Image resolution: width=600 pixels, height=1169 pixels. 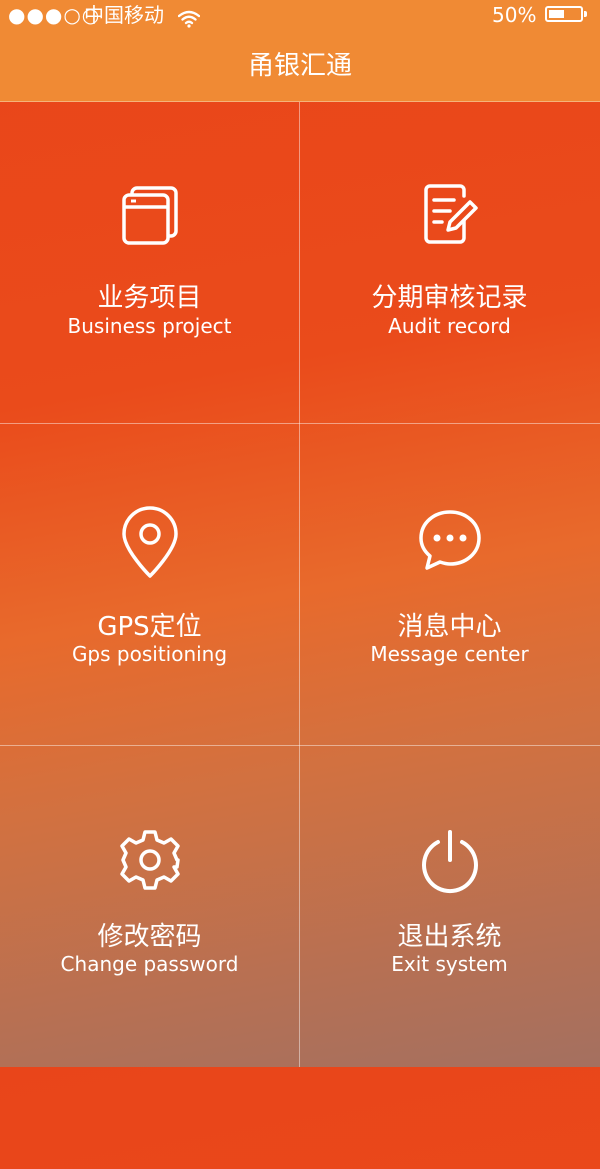 What do you see at coordinates (450, 542) in the screenshot?
I see `chat-bubble-icon` at bounding box center [450, 542].